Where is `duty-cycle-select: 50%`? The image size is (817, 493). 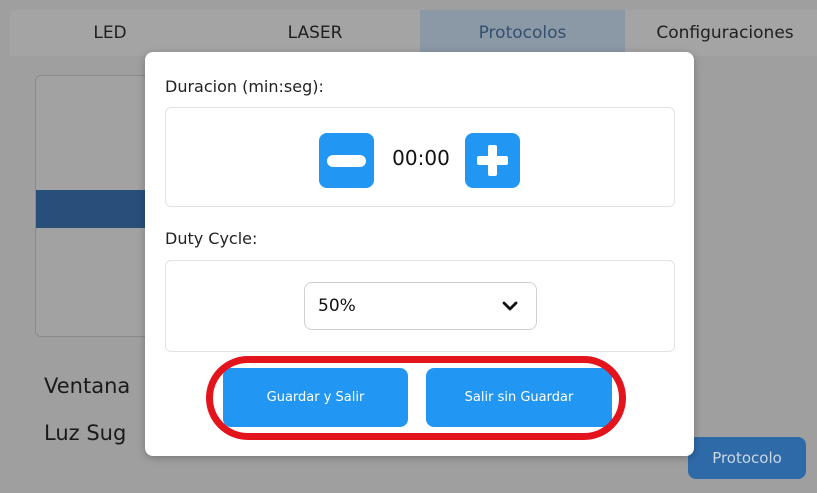
duty-cycle-select: 50% is located at coordinates (420, 306).